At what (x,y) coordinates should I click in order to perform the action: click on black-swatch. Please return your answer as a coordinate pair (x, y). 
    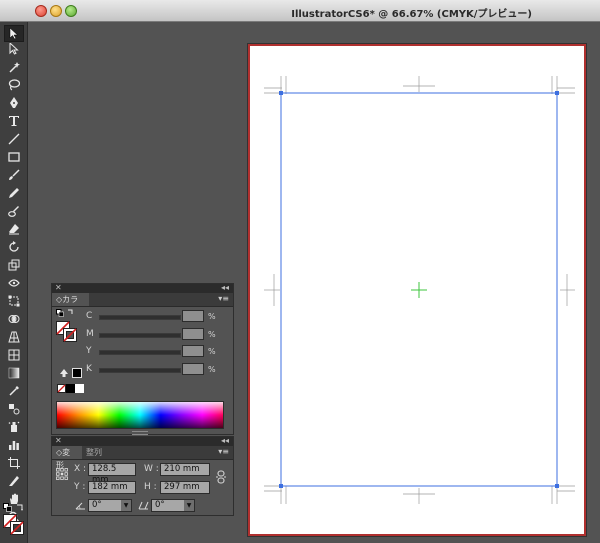
    Looking at the image, I should click on (70, 388).